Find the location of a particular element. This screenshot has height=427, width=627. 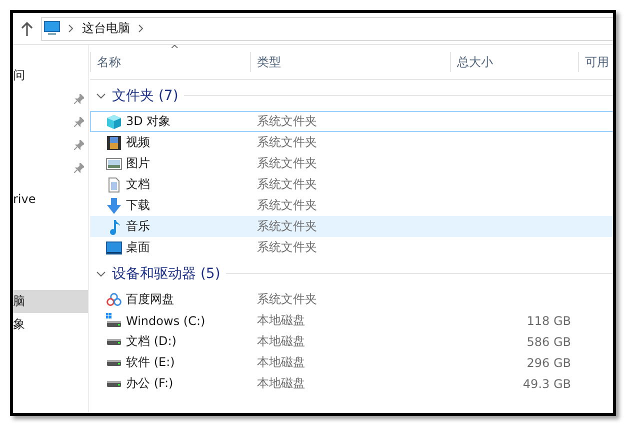

item-name: 视频 is located at coordinates (138, 142).